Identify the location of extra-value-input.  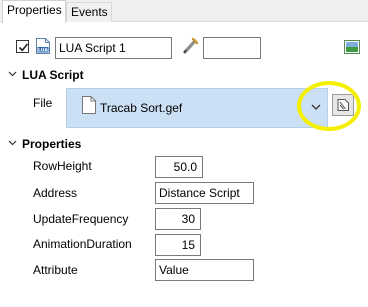
(232, 48).